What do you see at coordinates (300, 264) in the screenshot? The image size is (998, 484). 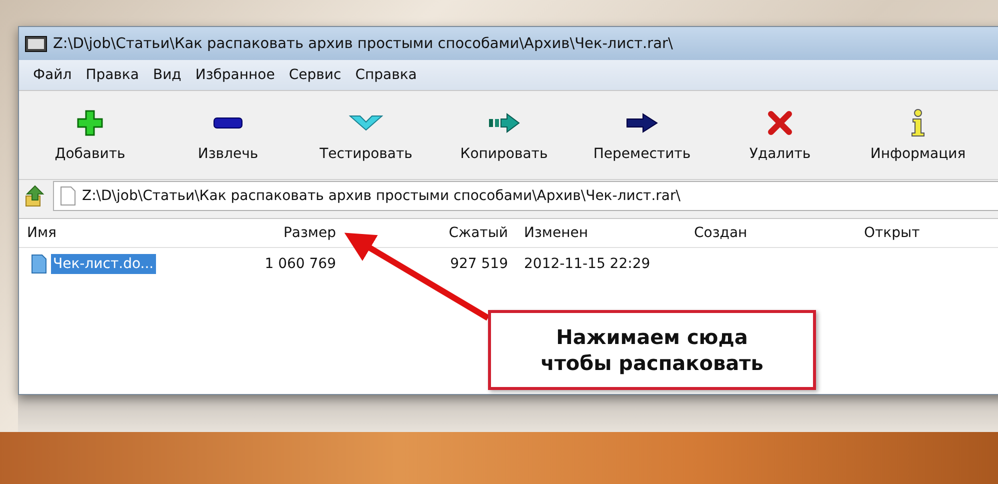 I see `table-cell-text: 1 060 769` at bounding box center [300, 264].